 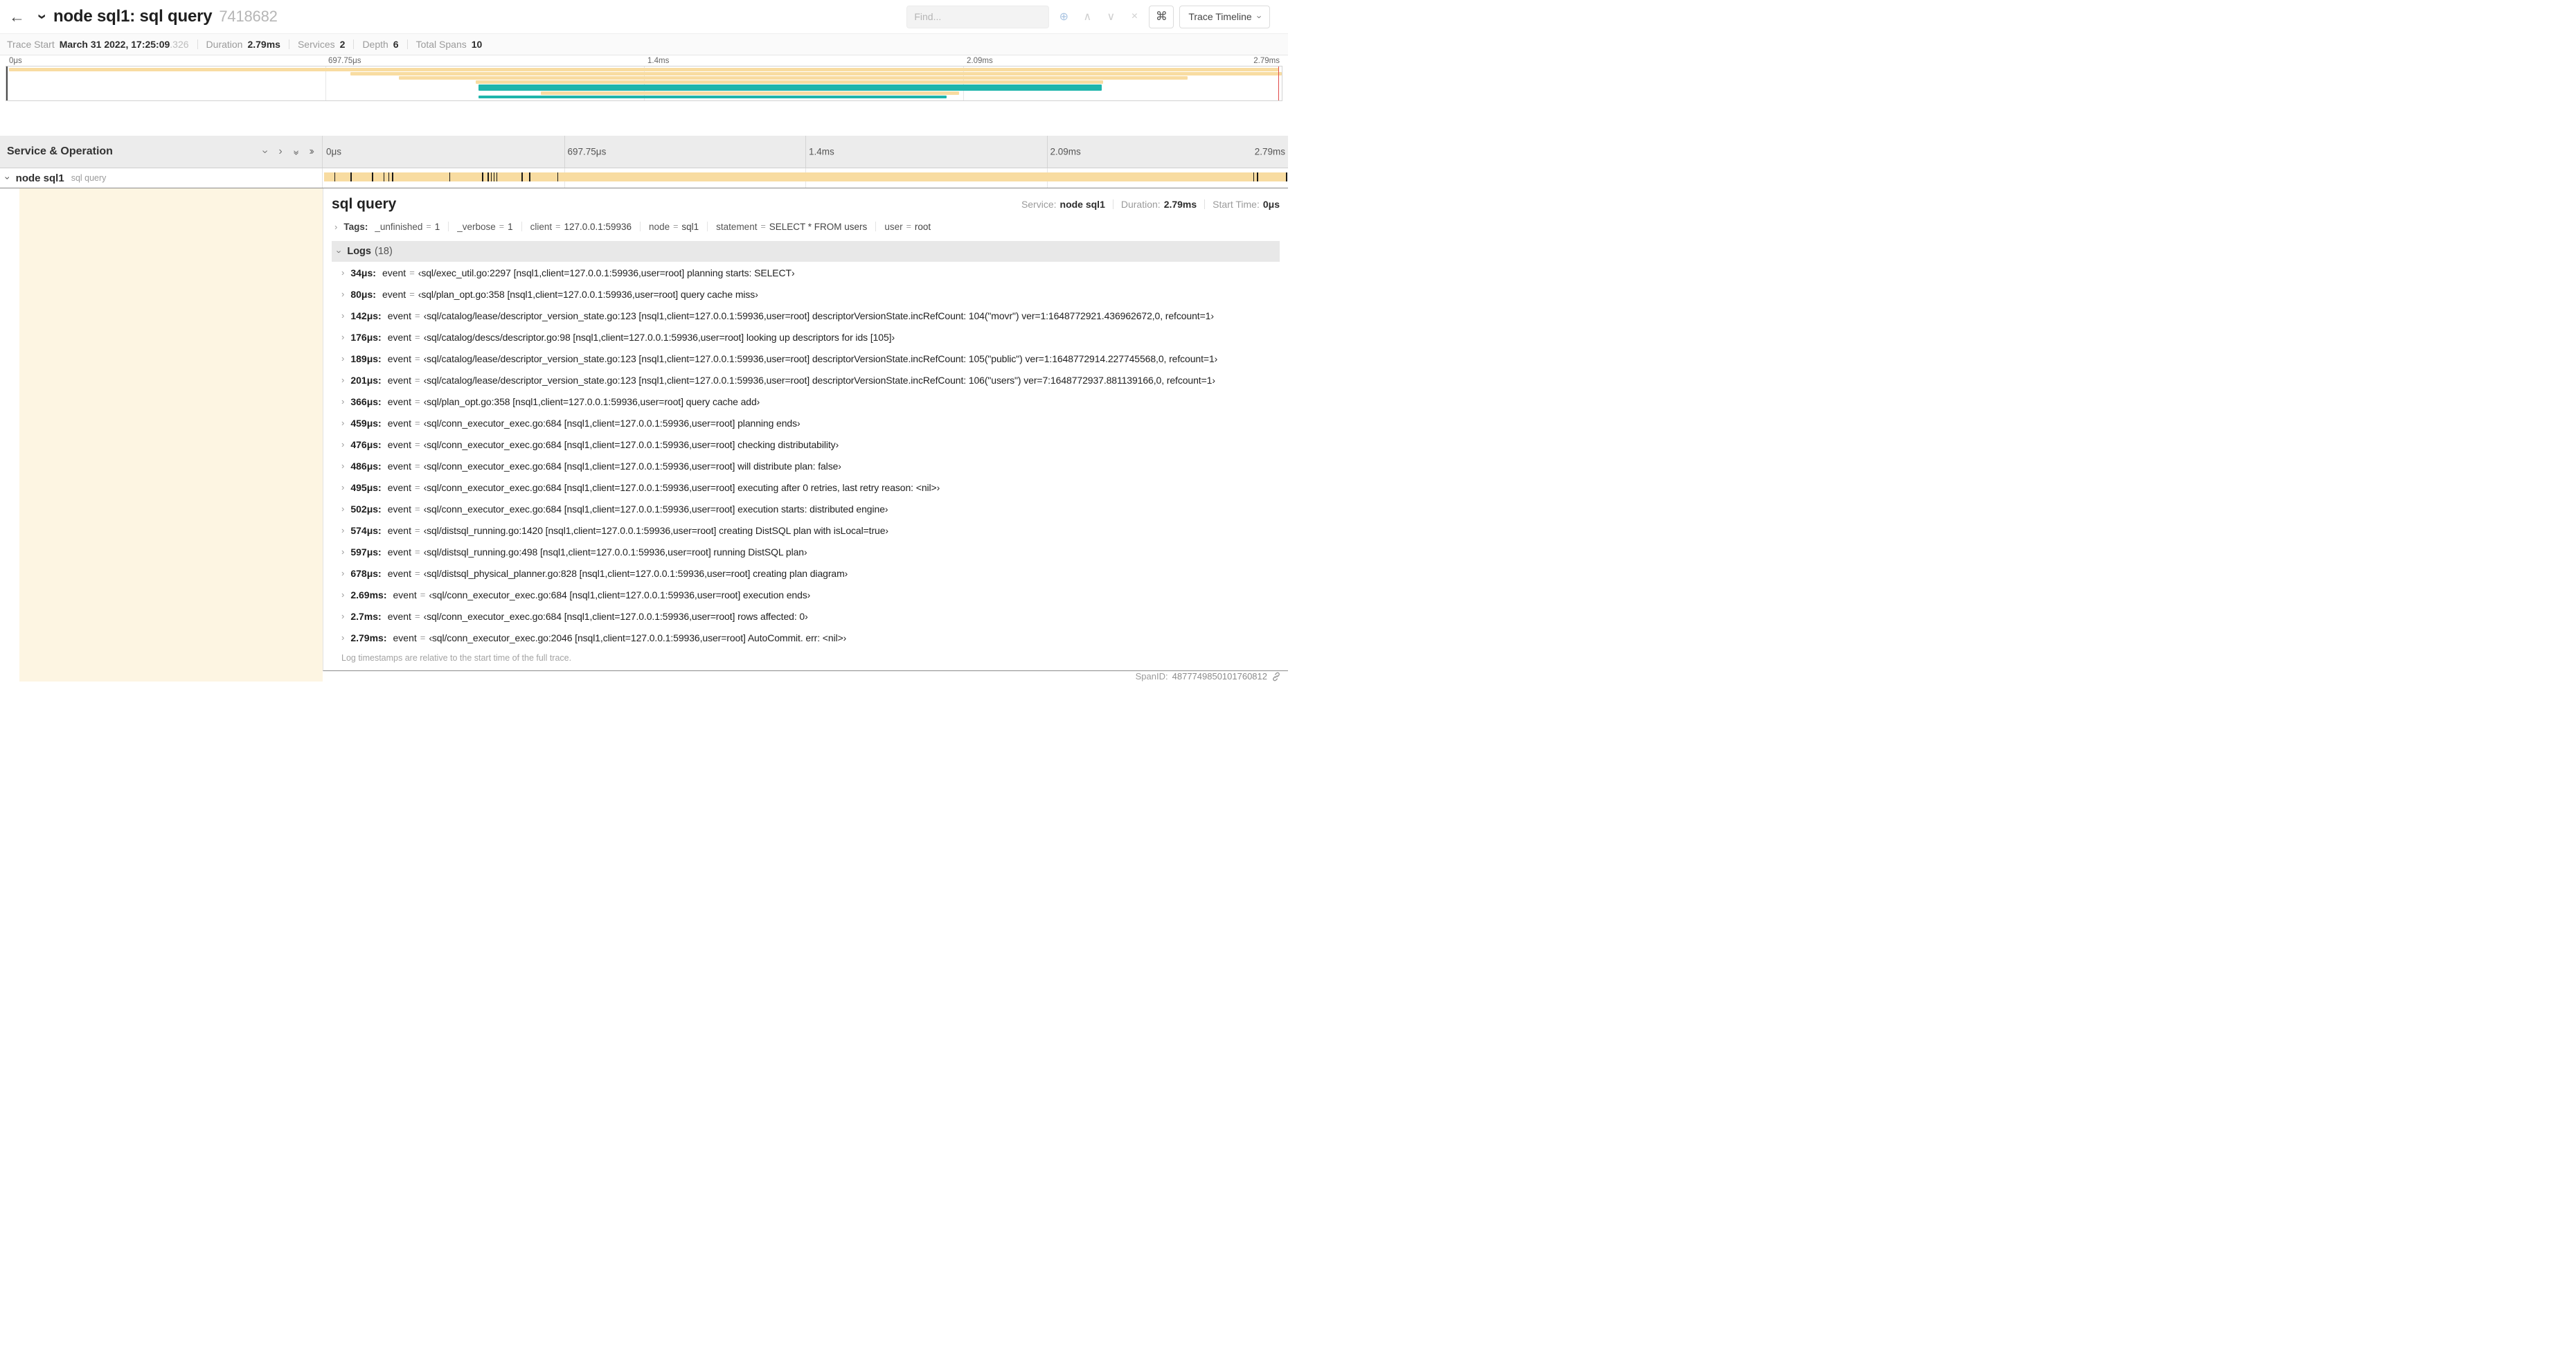 I want to click on span-row-timeline, so click(x=806, y=178).